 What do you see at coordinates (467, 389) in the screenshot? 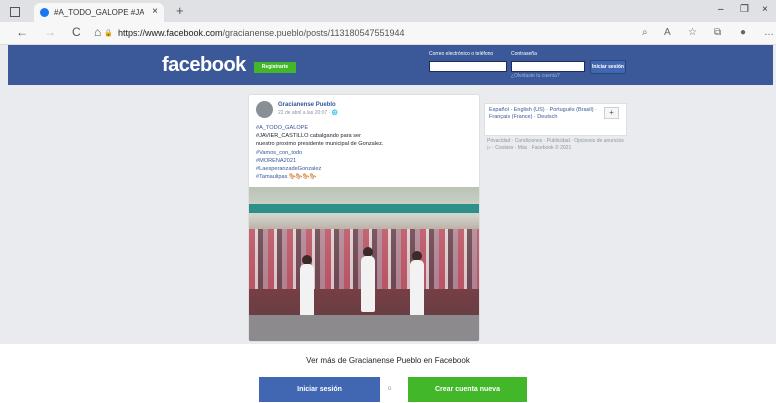
I see `create-account-button: Crear cuenta nueva` at bounding box center [467, 389].